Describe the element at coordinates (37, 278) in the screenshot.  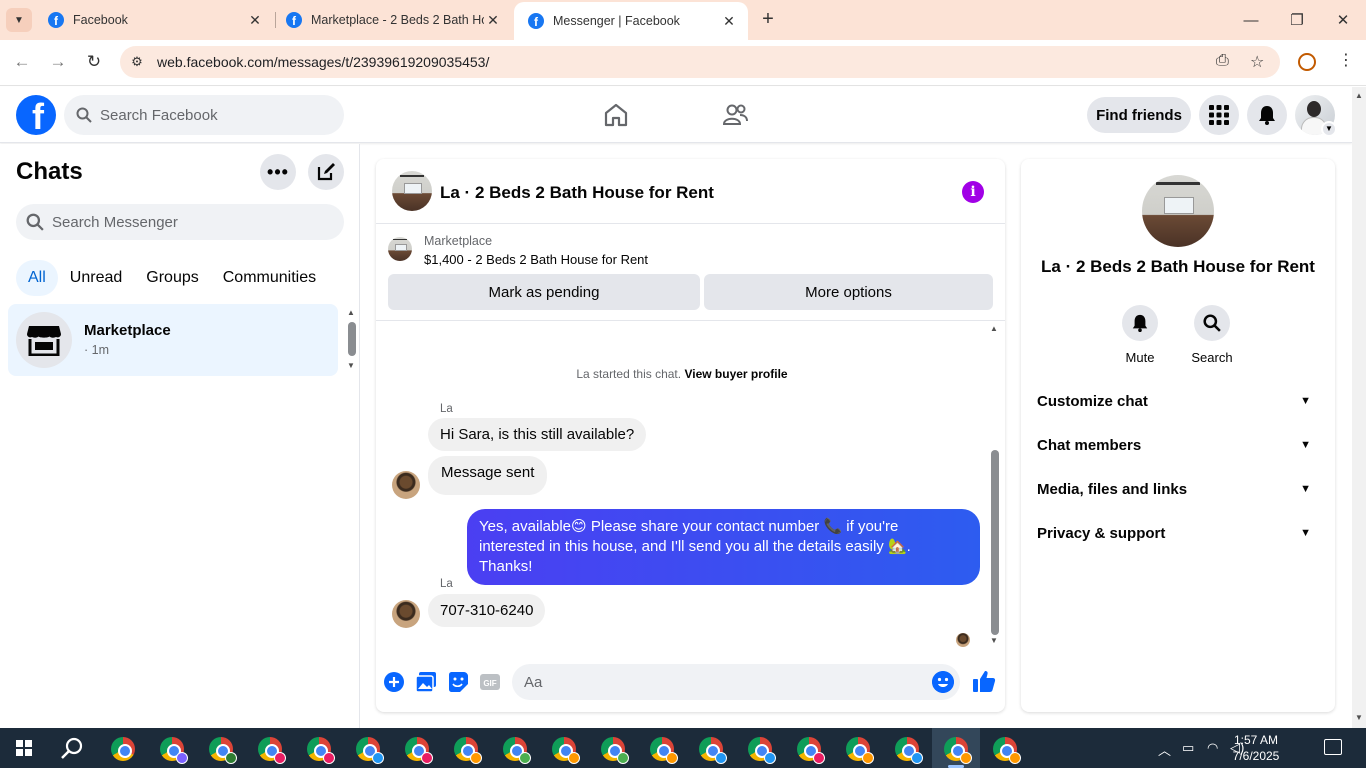
I see `filter-all: All` at that location.